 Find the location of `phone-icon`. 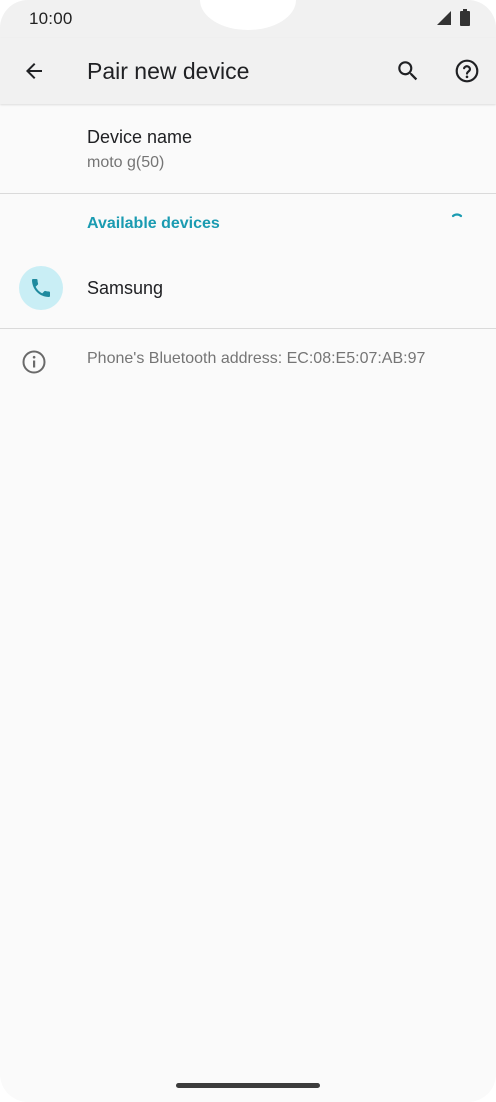

phone-icon is located at coordinates (41, 288).